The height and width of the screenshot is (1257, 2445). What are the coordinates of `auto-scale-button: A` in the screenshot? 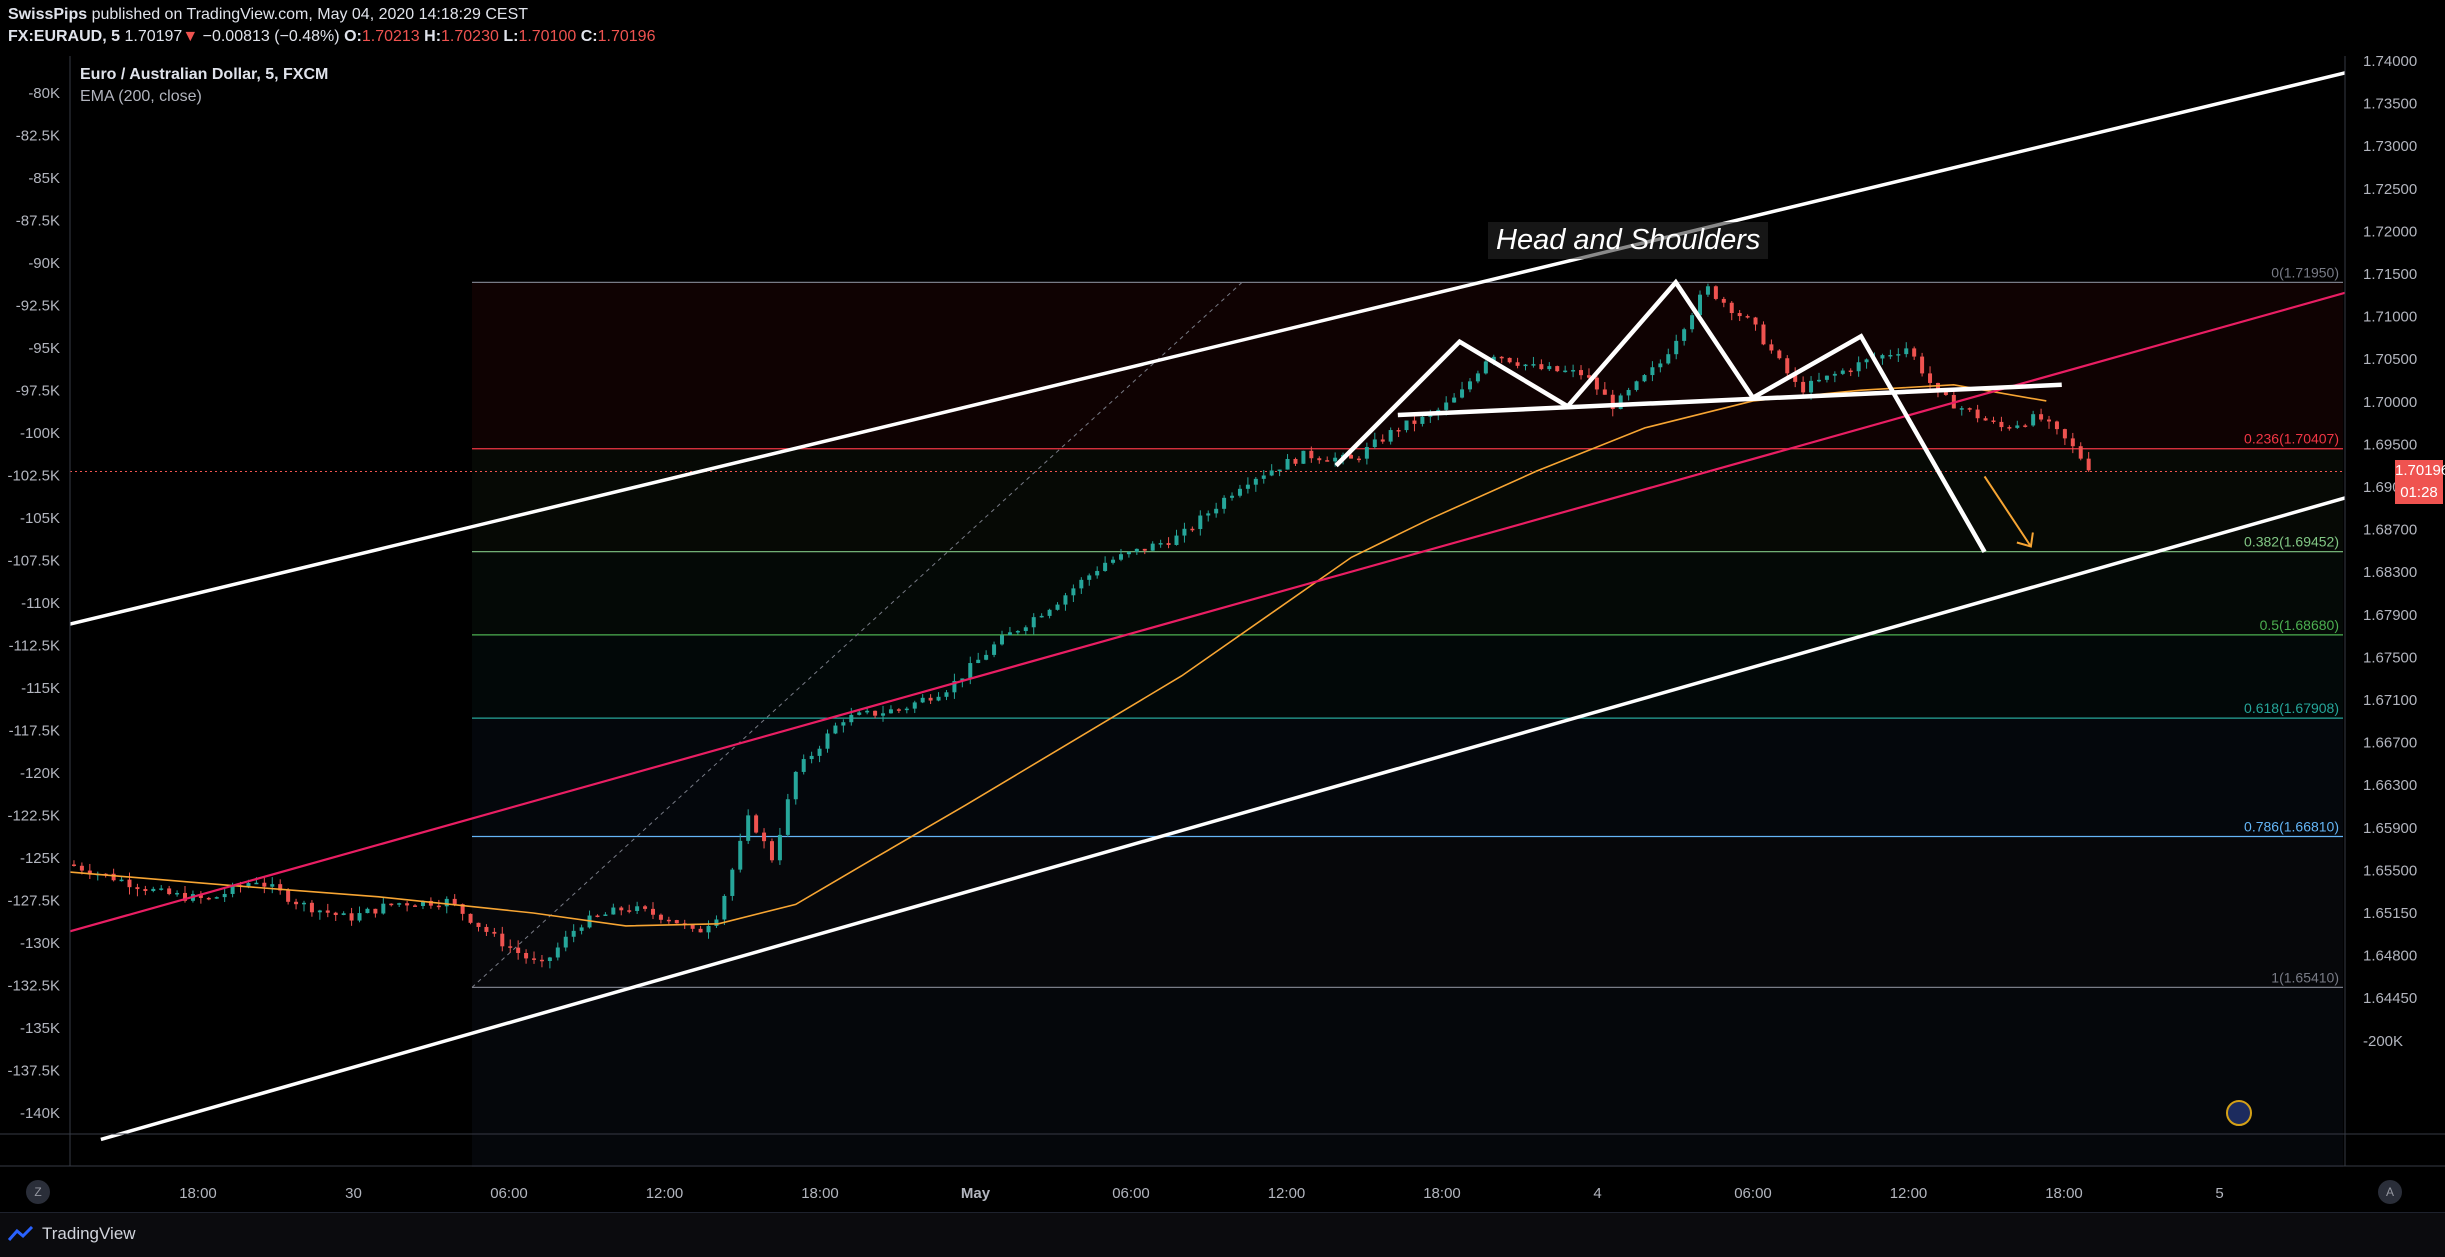 It's located at (2390, 1192).